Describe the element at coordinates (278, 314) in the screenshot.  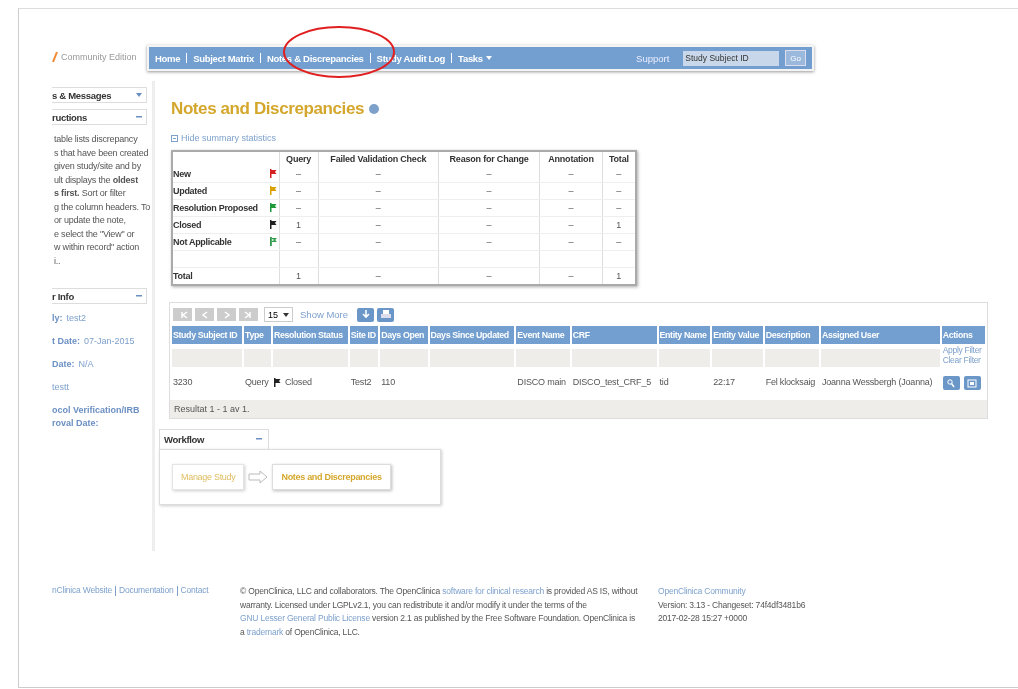
I see `page-size-select: 15` at that location.